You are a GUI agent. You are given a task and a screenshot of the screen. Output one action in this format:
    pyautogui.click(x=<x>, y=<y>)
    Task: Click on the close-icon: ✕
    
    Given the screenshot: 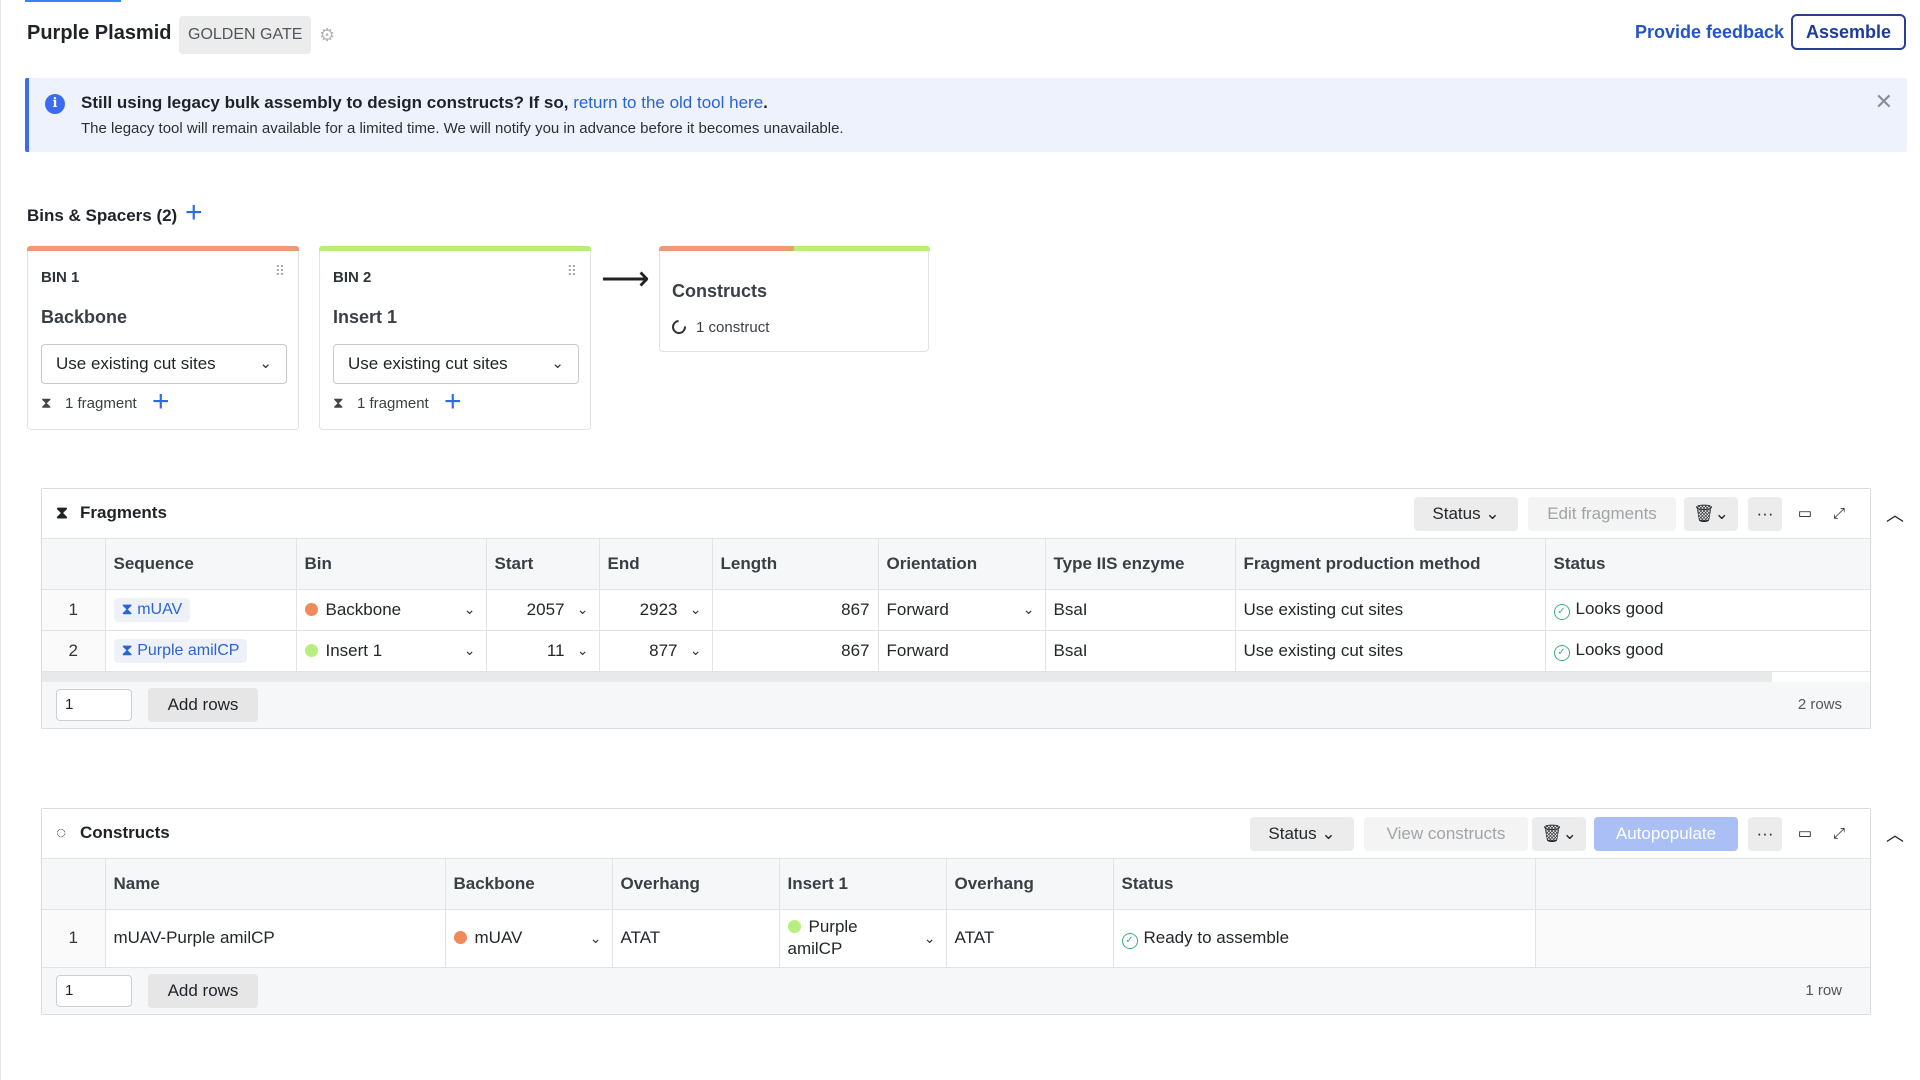 What is the action you would take?
    pyautogui.click(x=1884, y=102)
    